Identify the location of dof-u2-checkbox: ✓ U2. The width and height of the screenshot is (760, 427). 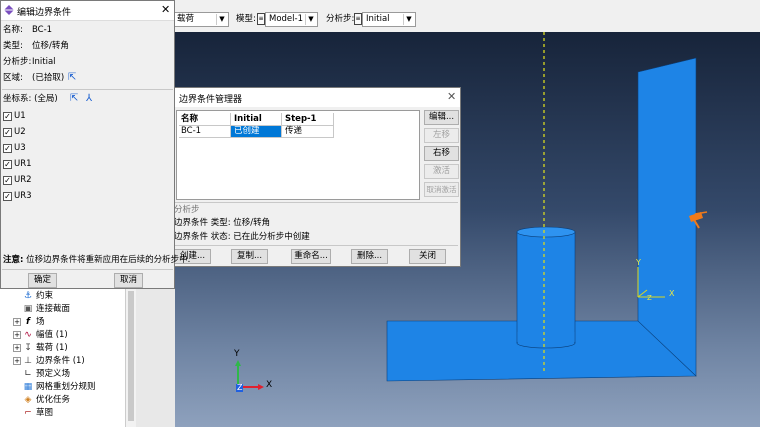
(14, 132).